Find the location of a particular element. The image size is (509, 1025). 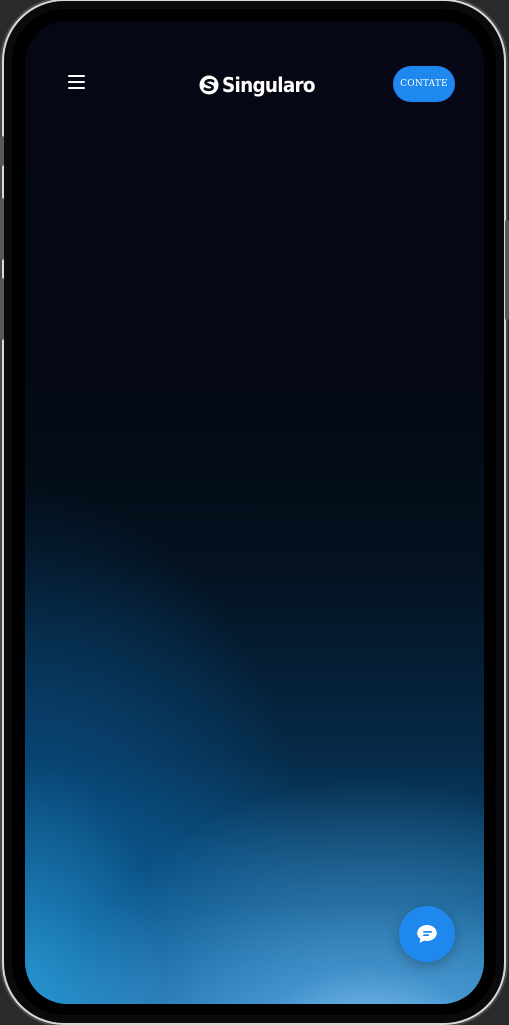

brand-logo: Singularo is located at coordinates (261, 85).